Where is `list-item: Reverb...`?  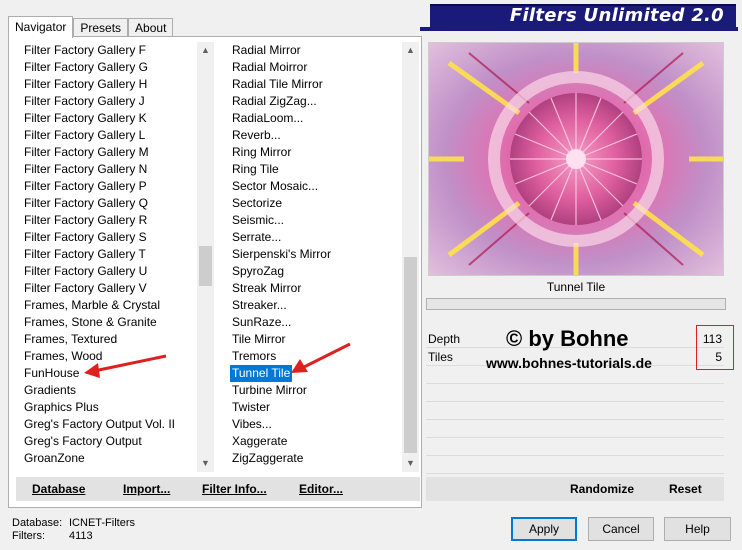
list-item: Reverb... is located at coordinates (315, 135).